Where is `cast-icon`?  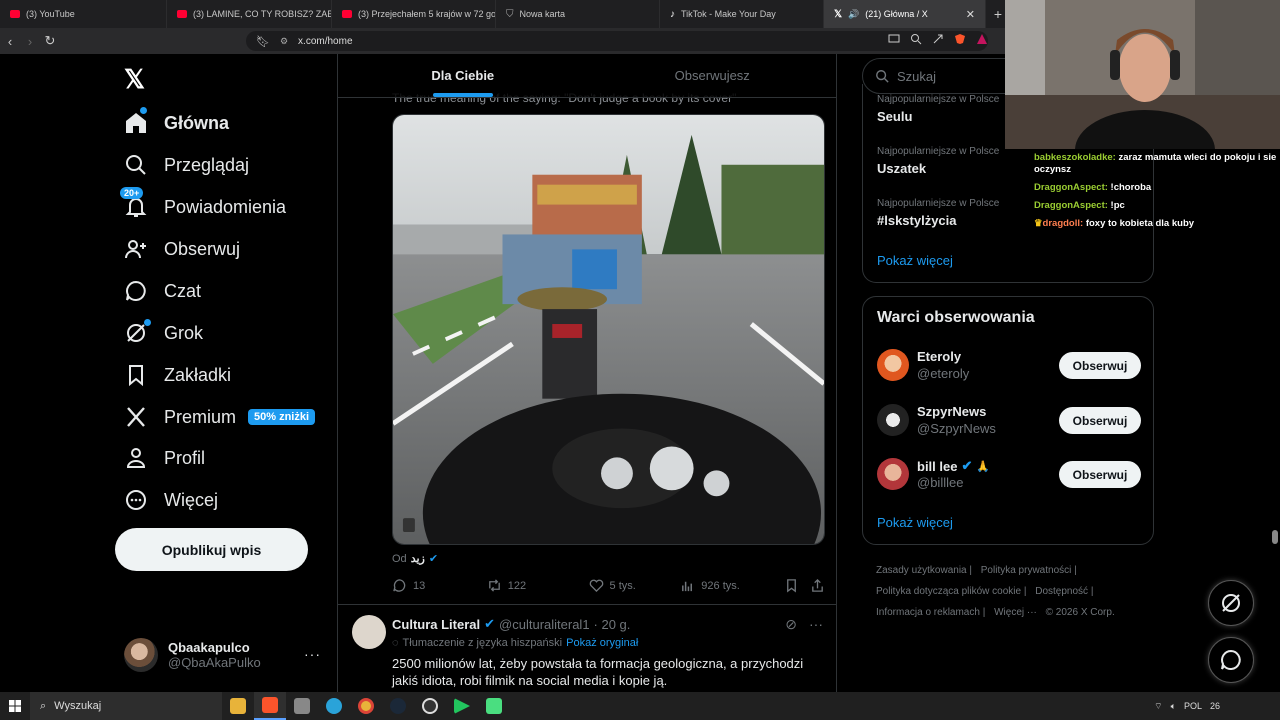 cast-icon is located at coordinates (894, 39).